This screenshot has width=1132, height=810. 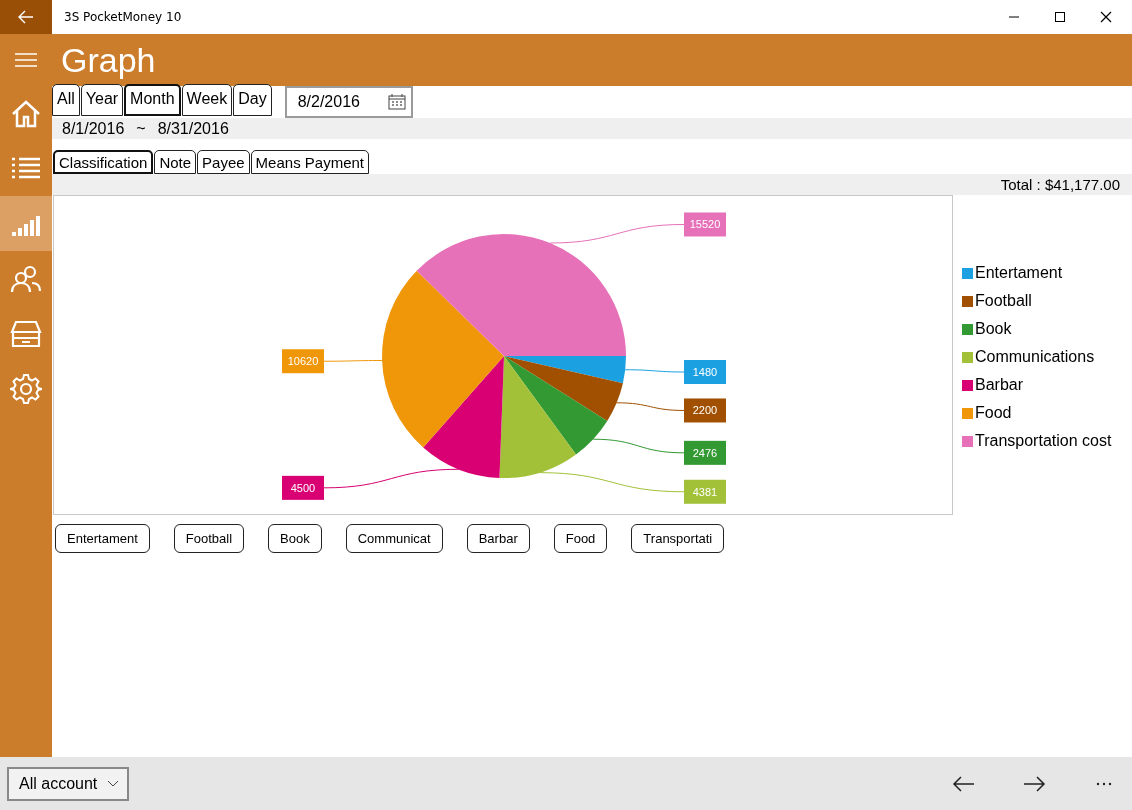 What do you see at coordinates (193, 128) in the screenshot?
I see `range-end: 8/31/2016` at bounding box center [193, 128].